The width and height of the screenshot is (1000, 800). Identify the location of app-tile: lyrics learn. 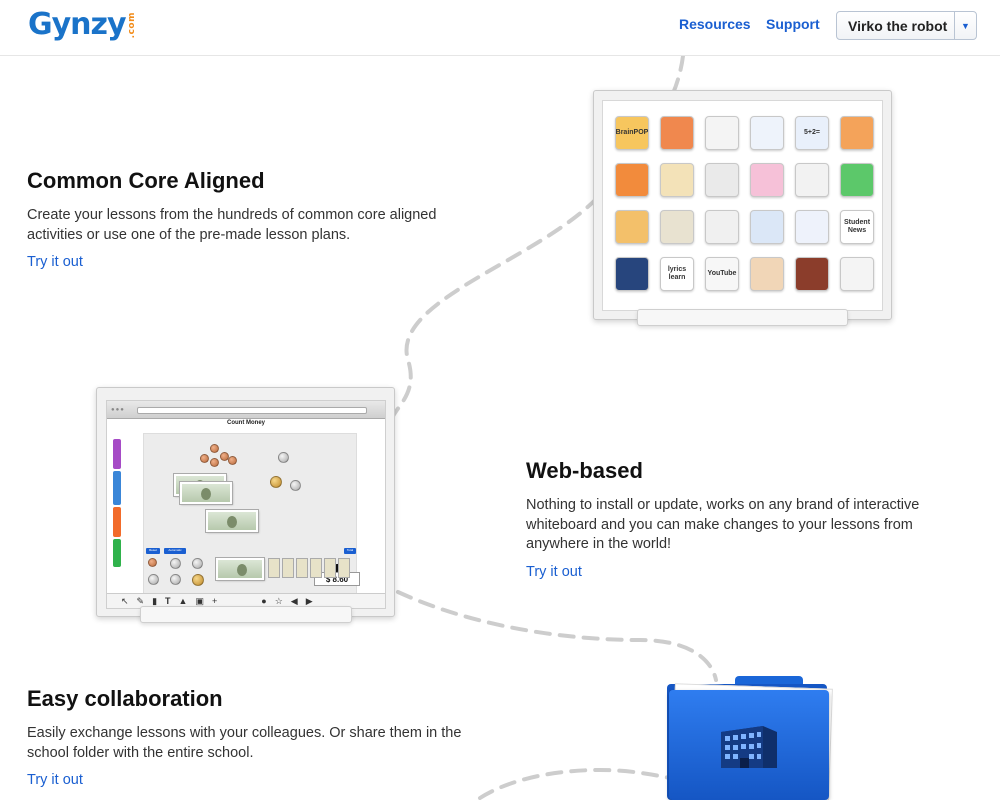
(677, 274).